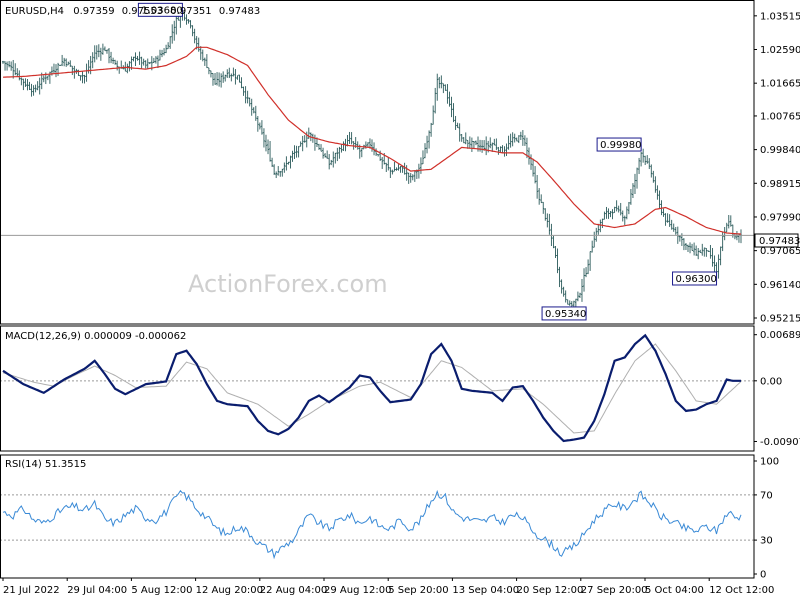 The image size is (800, 600). Describe the element at coordinates (769, 462) in the screenshot. I see `rsi-tick-label: 100` at that location.